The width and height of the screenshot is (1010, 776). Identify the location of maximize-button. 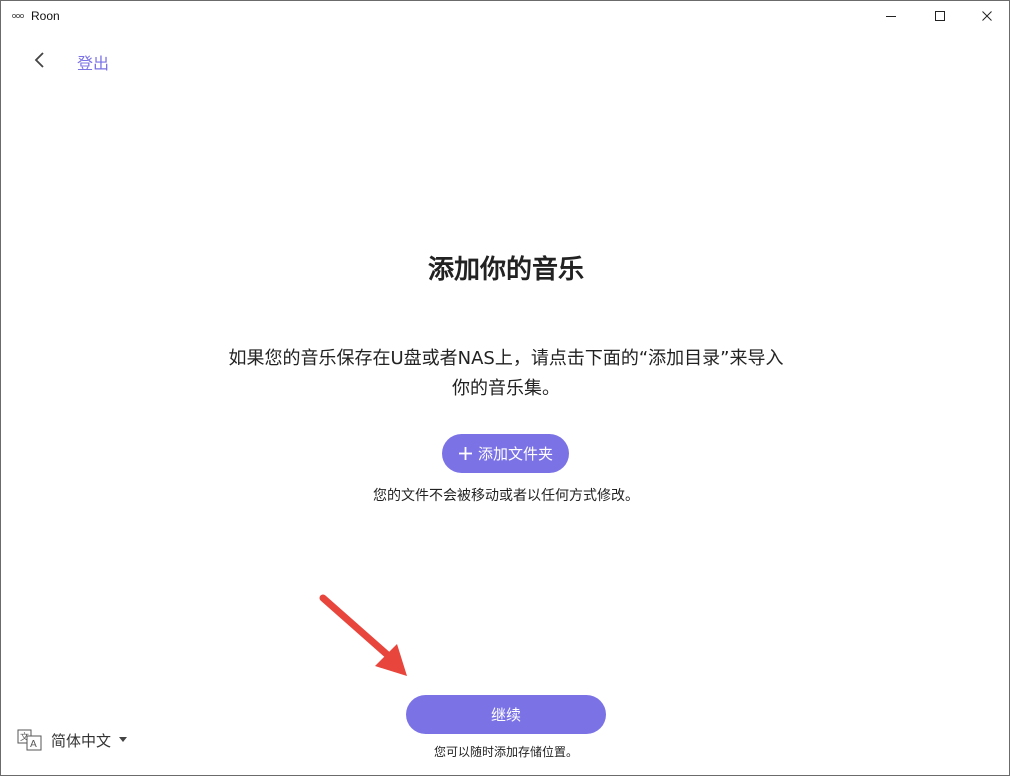
(940, 16).